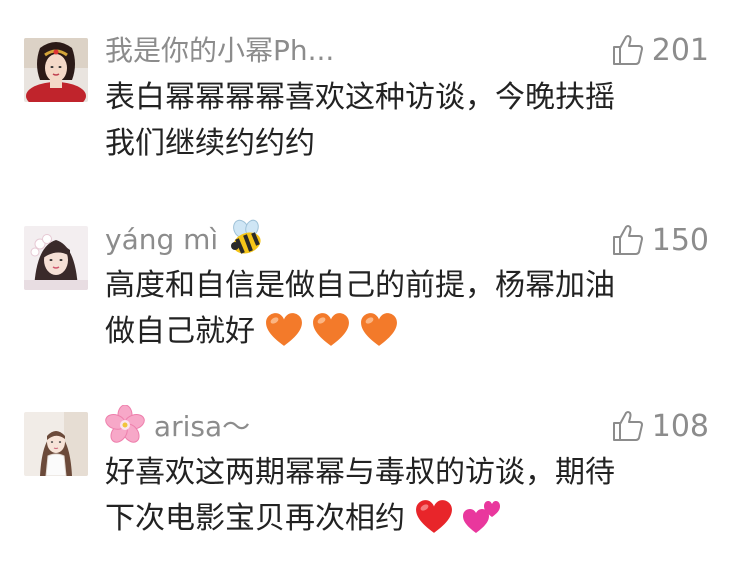 The width and height of the screenshot is (737, 568). I want to click on comment-text: 好喜欢这两期幂幂与毒叔的访谈，期待 下次电影宝贝再次相约, so click(410, 496).